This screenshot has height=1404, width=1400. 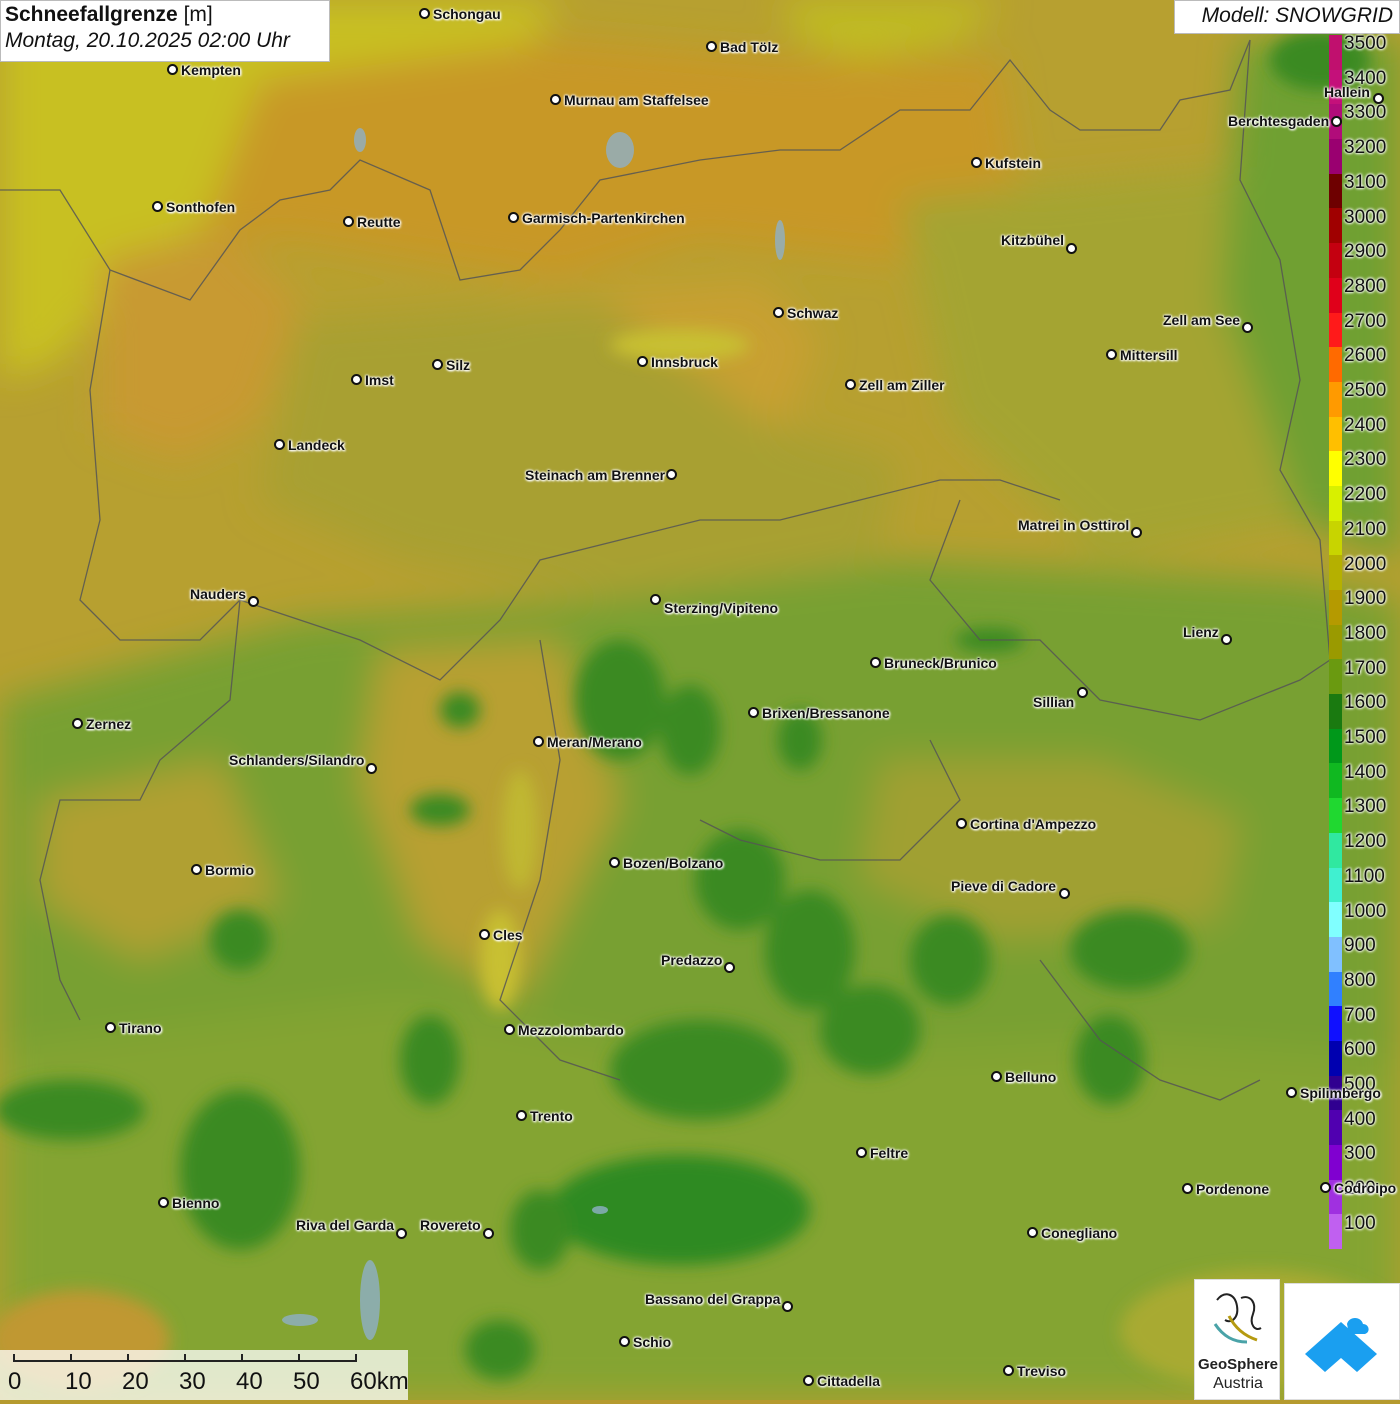 What do you see at coordinates (712, 1299) in the screenshot?
I see `city-label: Bassano del Grappa` at bounding box center [712, 1299].